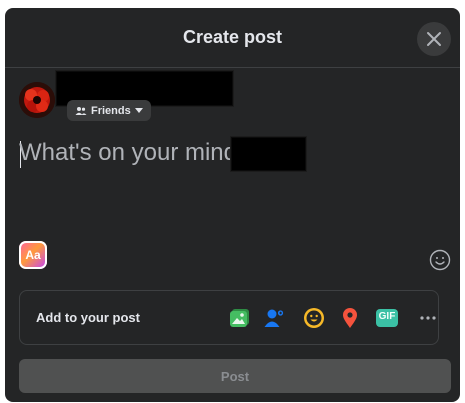 This screenshot has height=403, width=465. I want to click on tag-people-icon, so click(274, 318).